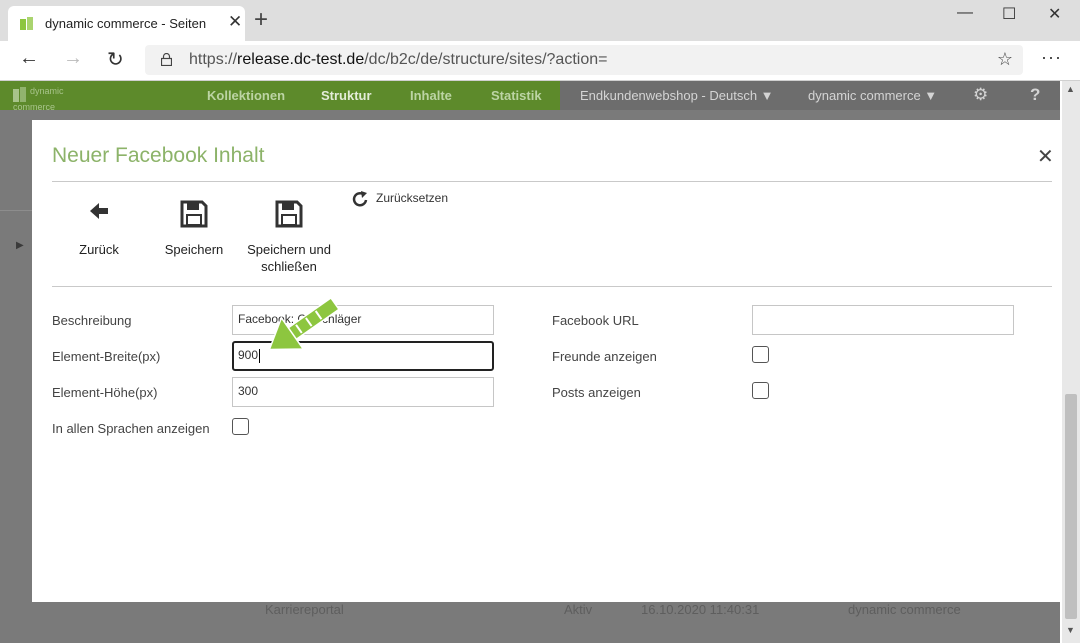  I want to click on title-divider, so click(552, 181).